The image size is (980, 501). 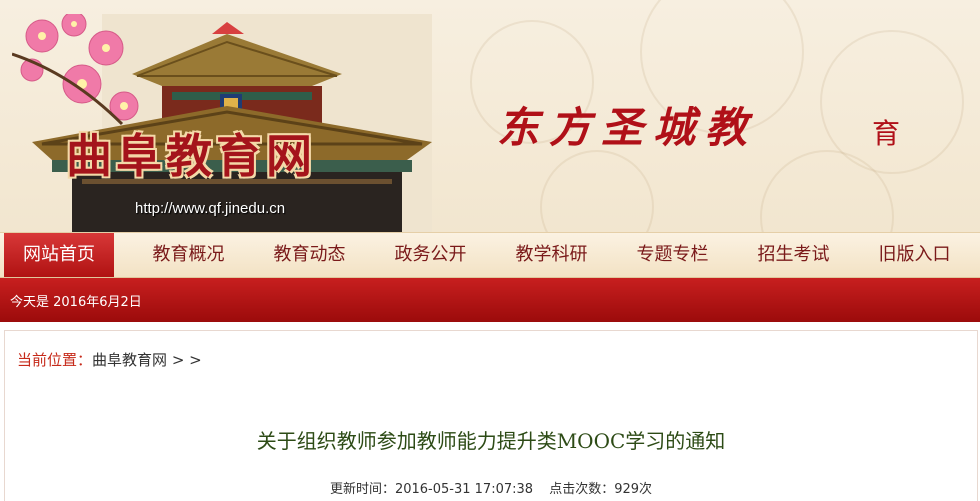 What do you see at coordinates (188, 255) in the screenshot?
I see `nav-item-overview: 教育概况` at bounding box center [188, 255].